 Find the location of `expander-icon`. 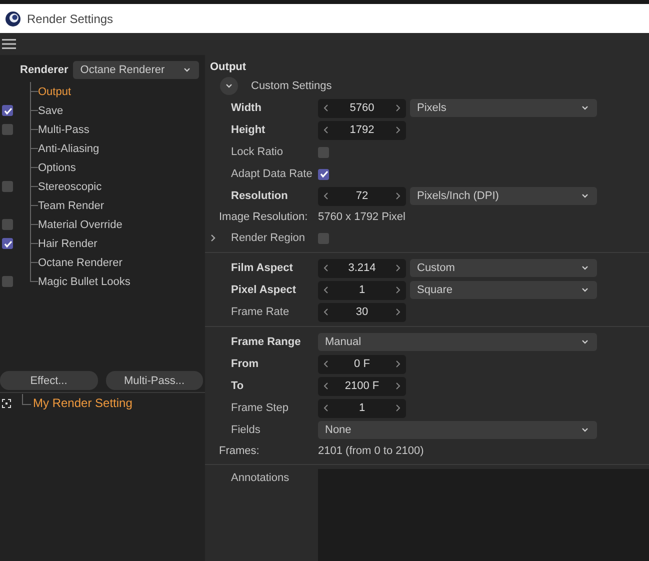

expander-icon is located at coordinates (213, 238).